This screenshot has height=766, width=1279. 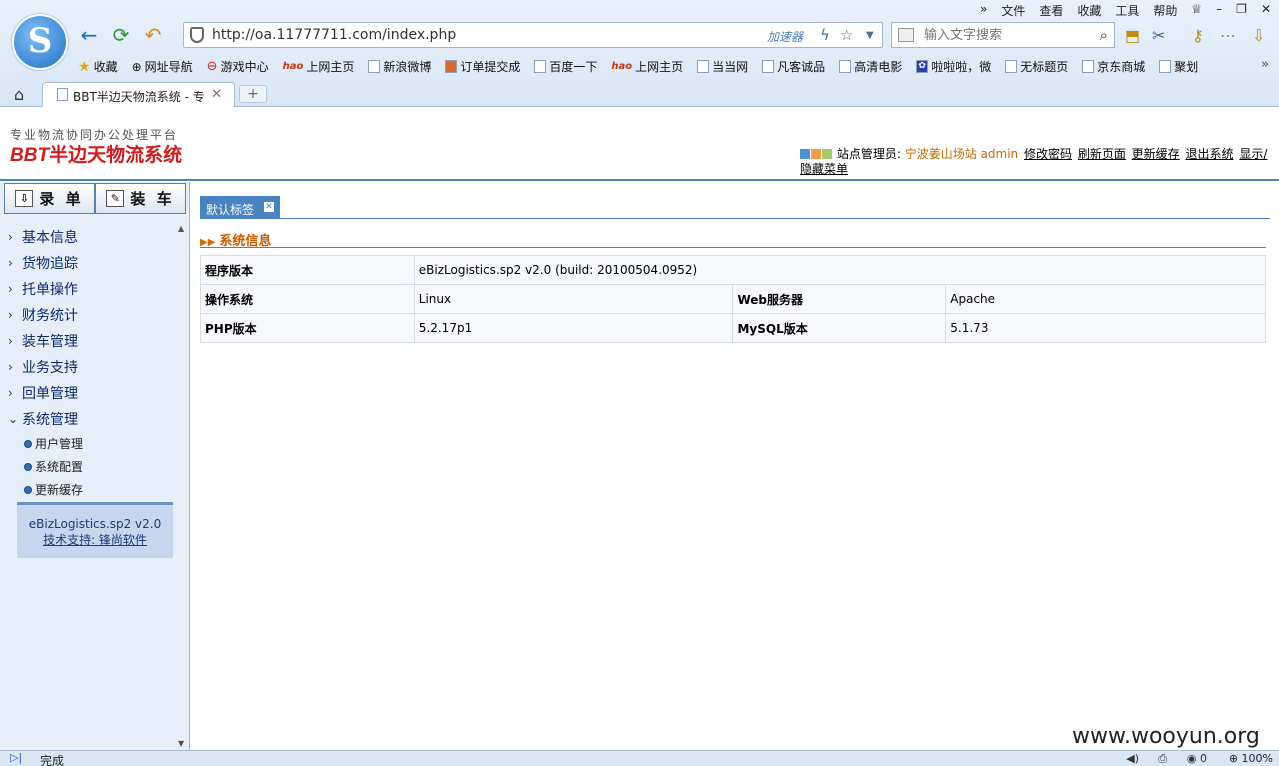 What do you see at coordinates (1162, 759) in the screenshot?
I see `printer-icon: ⎙` at bounding box center [1162, 759].